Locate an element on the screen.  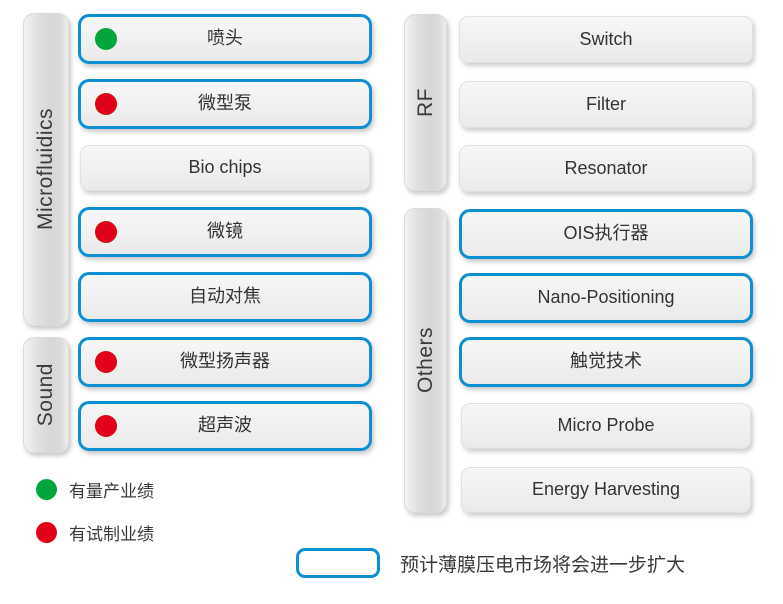
category-strip-sound: Sound is located at coordinates (46, 395).